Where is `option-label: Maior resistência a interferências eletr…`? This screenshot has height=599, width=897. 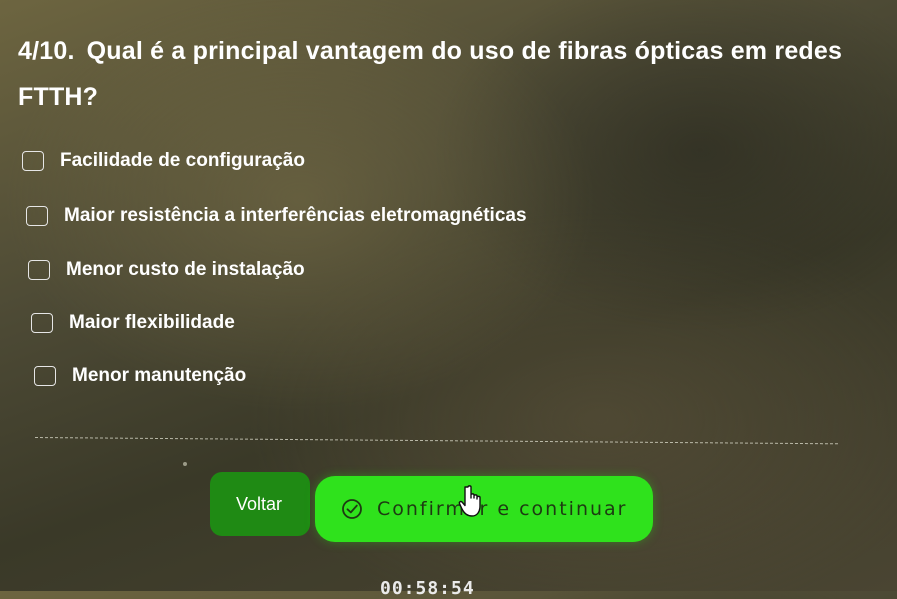
option-label: Maior resistência a interferências eletr… is located at coordinates (295, 215).